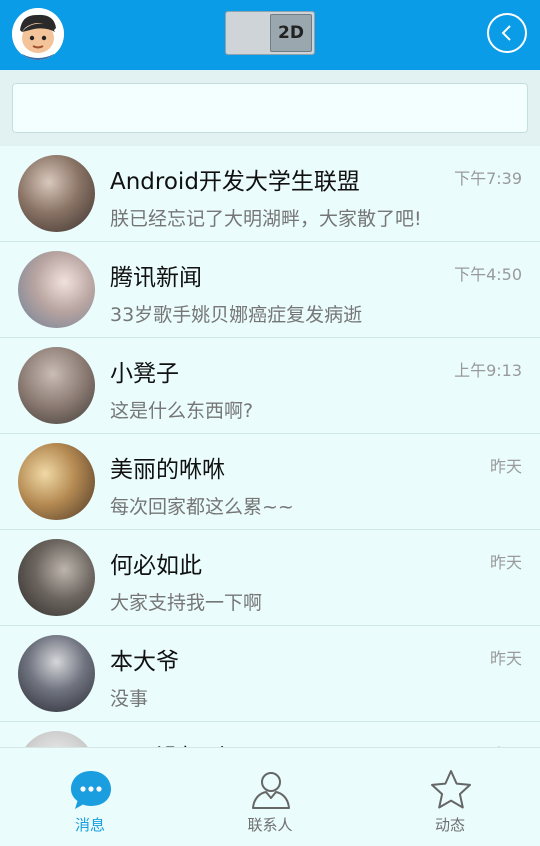 The height and width of the screenshot is (846, 540). What do you see at coordinates (449, 825) in the screenshot?
I see `tab-label: 动态` at bounding box center [449, 825].